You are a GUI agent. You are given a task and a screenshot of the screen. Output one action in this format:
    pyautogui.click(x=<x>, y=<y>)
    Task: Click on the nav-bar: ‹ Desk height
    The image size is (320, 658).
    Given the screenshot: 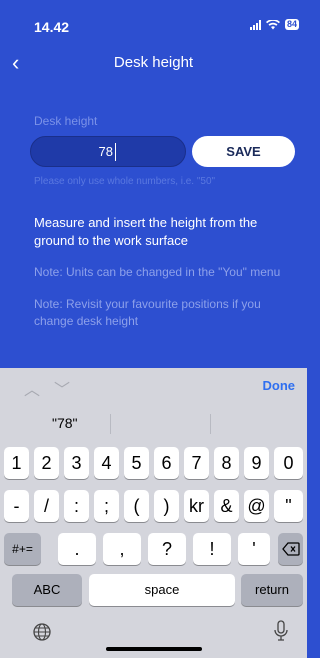 What is the action you would take?
    pyautogui.click(x=153, y=62)
    